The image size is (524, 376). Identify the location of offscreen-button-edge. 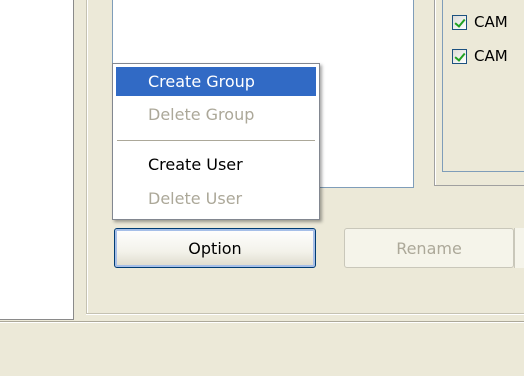
(519, 248).